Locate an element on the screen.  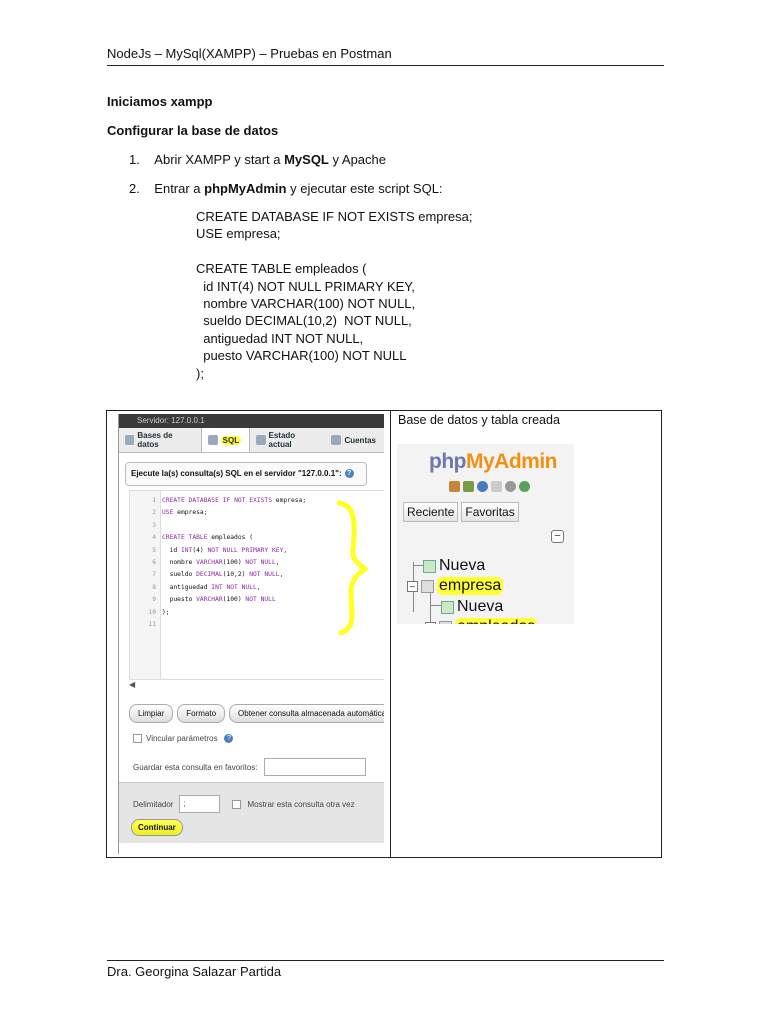
pma-tabs: Bases de datos SQL Estado actual Cuentas is located at coordinates (251, 440).